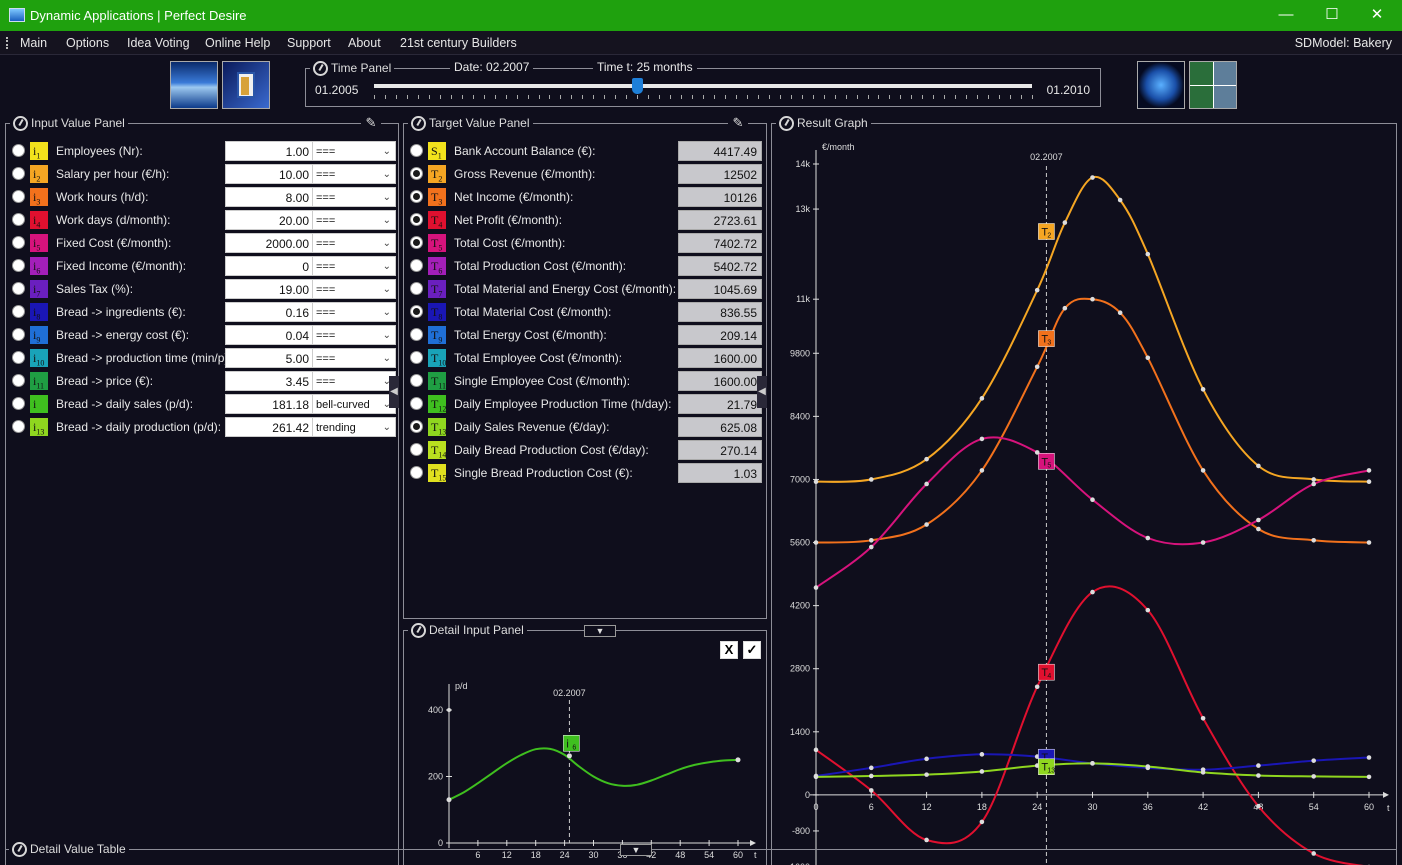  Describe the element at coordinates (269, 289) in the screenshot. I see `input-value-field: 19.00` at that location.